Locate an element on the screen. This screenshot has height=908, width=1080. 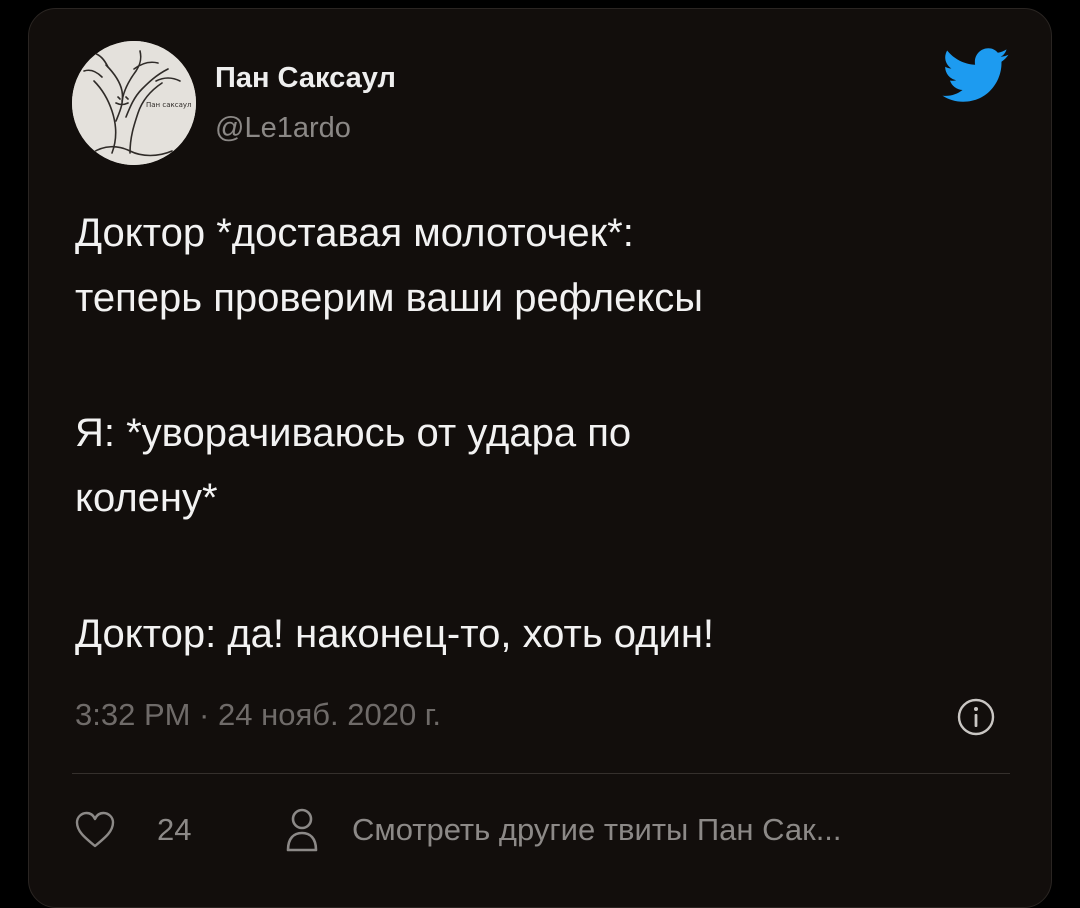
avatar-caption: Пан саксаул is located at coordinates (168, 105).